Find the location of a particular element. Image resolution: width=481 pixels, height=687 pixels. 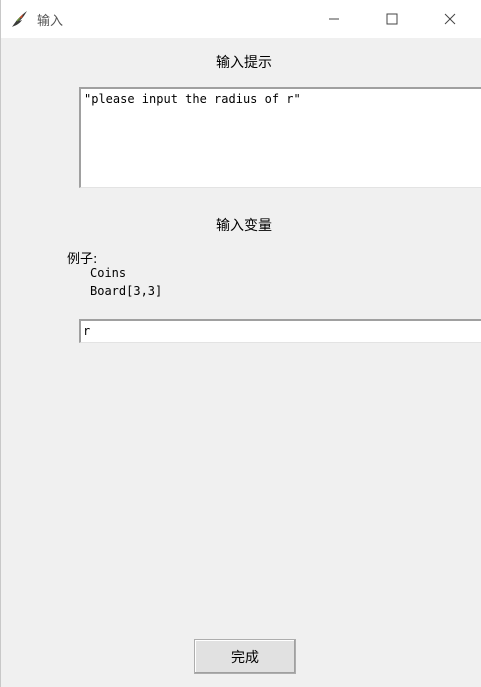

maximize-icon is located at coordinates (392, 19).